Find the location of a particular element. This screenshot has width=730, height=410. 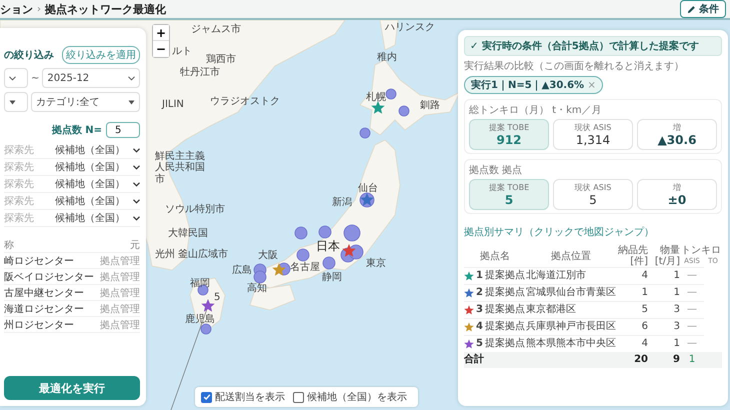

table-cell: 東京都港区 is located at coordinates (571, 309).